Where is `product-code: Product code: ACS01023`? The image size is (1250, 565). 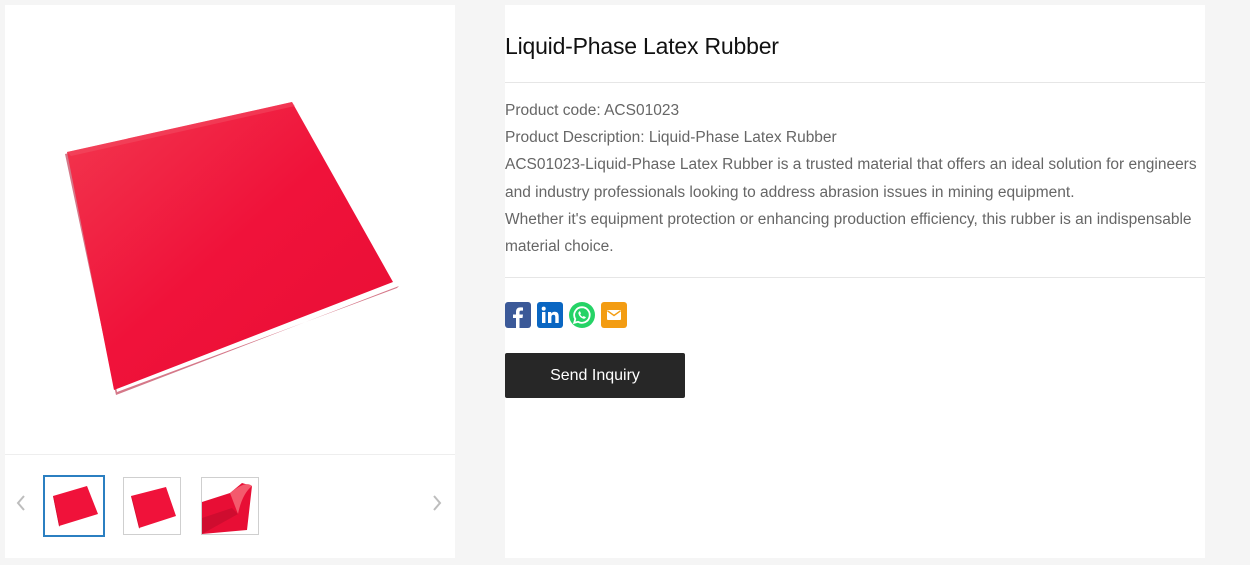
product-code: Product code: ACS01023 is located at coordinates (592, 110).